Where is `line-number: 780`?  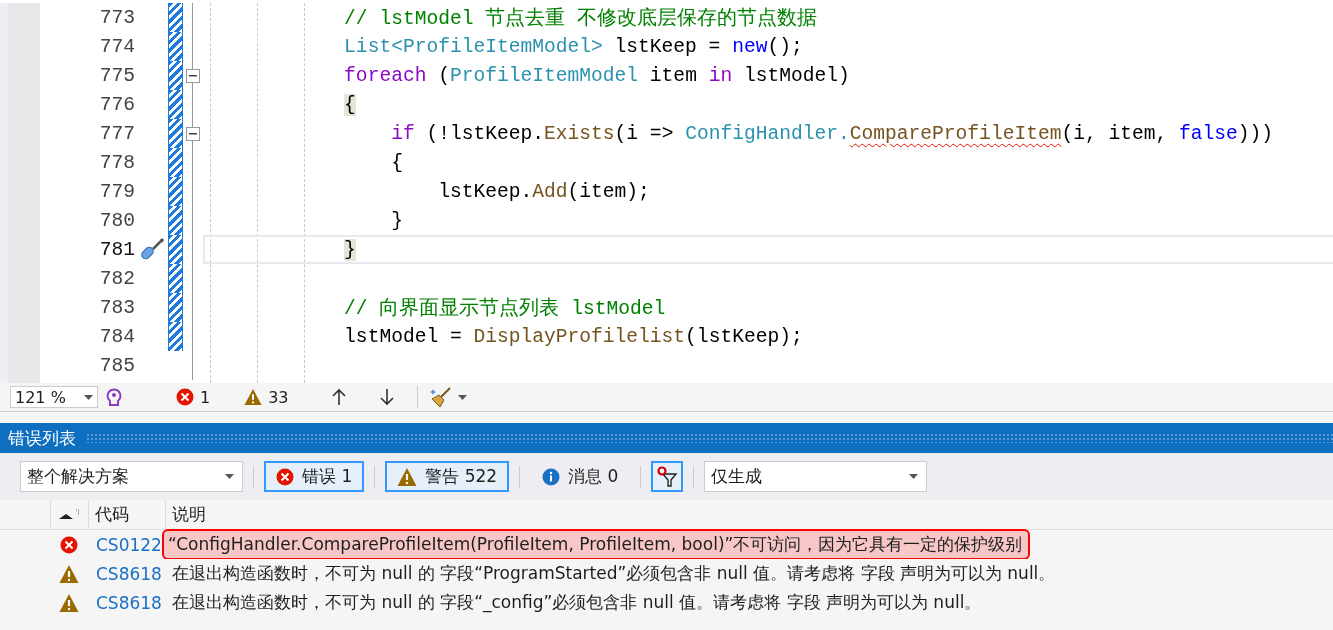
line-number: 780 is located at coordinates (116, 220).